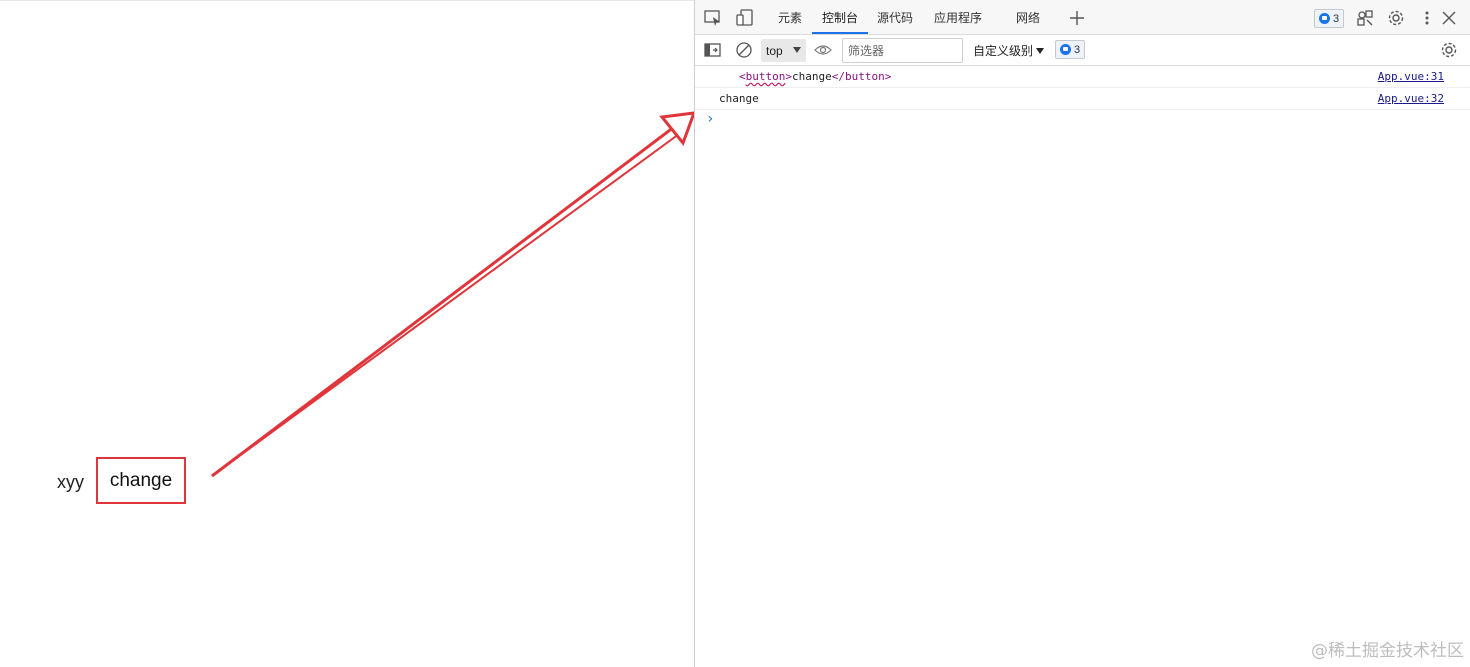  I want to click on devtools-tabbar: 元素 控制台 源代码 应用程序 网络 3, so click(1082, 17).